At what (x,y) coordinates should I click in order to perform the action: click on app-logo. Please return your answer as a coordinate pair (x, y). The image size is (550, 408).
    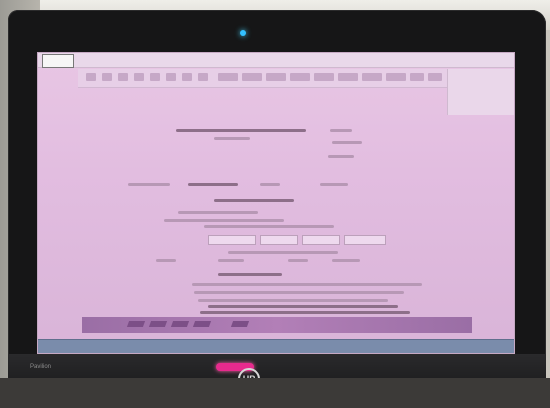
    Looking at the image, I should click on (58, 61).